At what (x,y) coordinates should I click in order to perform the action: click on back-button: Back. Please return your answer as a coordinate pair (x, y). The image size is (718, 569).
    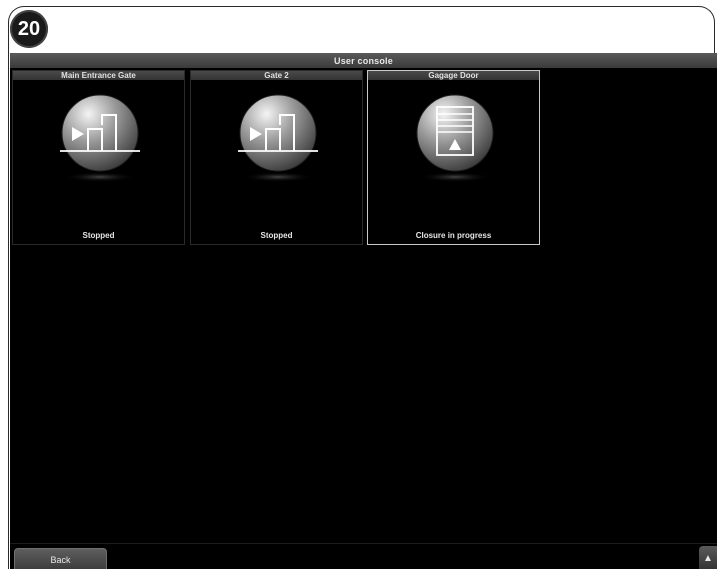
    Looking at the image, I should click on (60, 558).